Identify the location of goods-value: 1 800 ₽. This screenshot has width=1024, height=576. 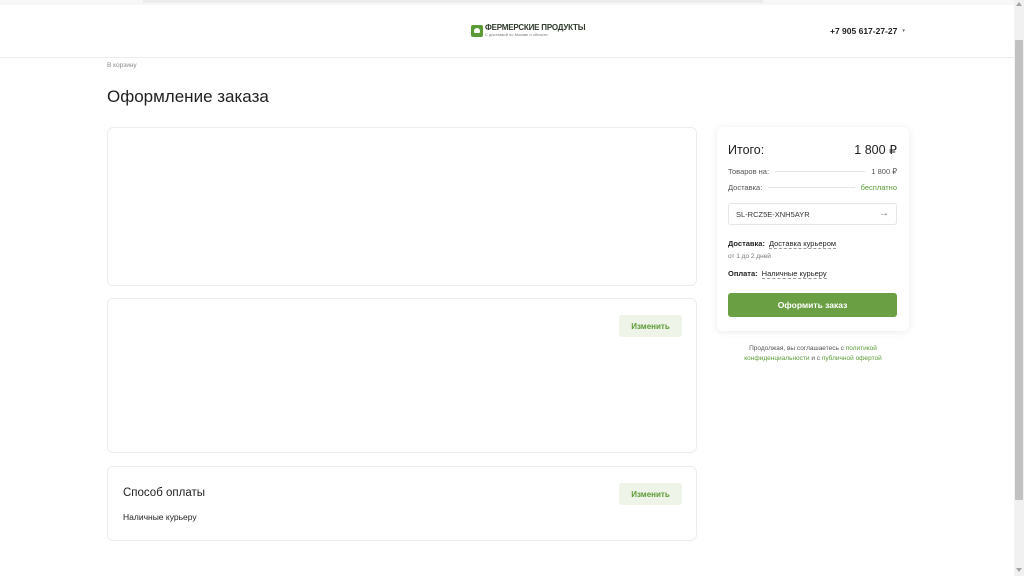
(884, 171).